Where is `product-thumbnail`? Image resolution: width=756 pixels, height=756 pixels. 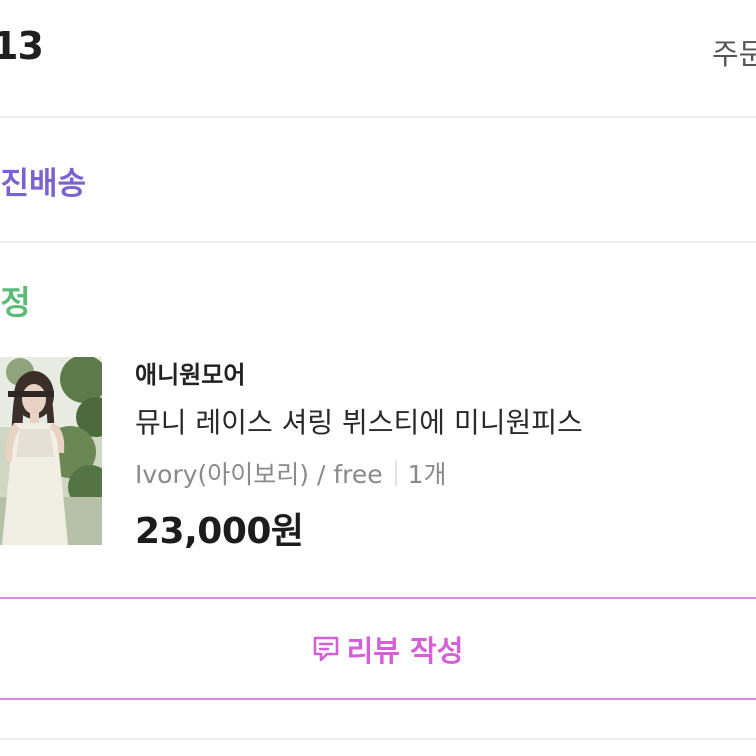 product-thumbnail is located at coordinates (51, 451).